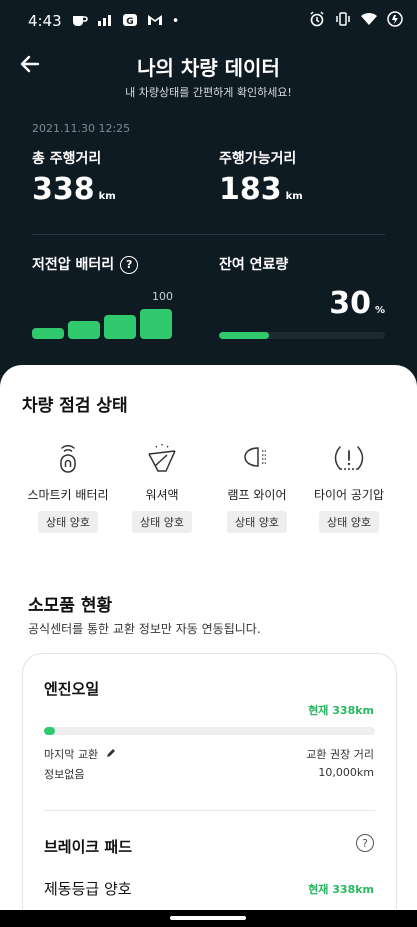  What do you see at coordinates (257, 486) in the screenshot?
I see `check-item-lamp-wire: 램프 와이어 상태 양호` at bounding box center [257, 486].